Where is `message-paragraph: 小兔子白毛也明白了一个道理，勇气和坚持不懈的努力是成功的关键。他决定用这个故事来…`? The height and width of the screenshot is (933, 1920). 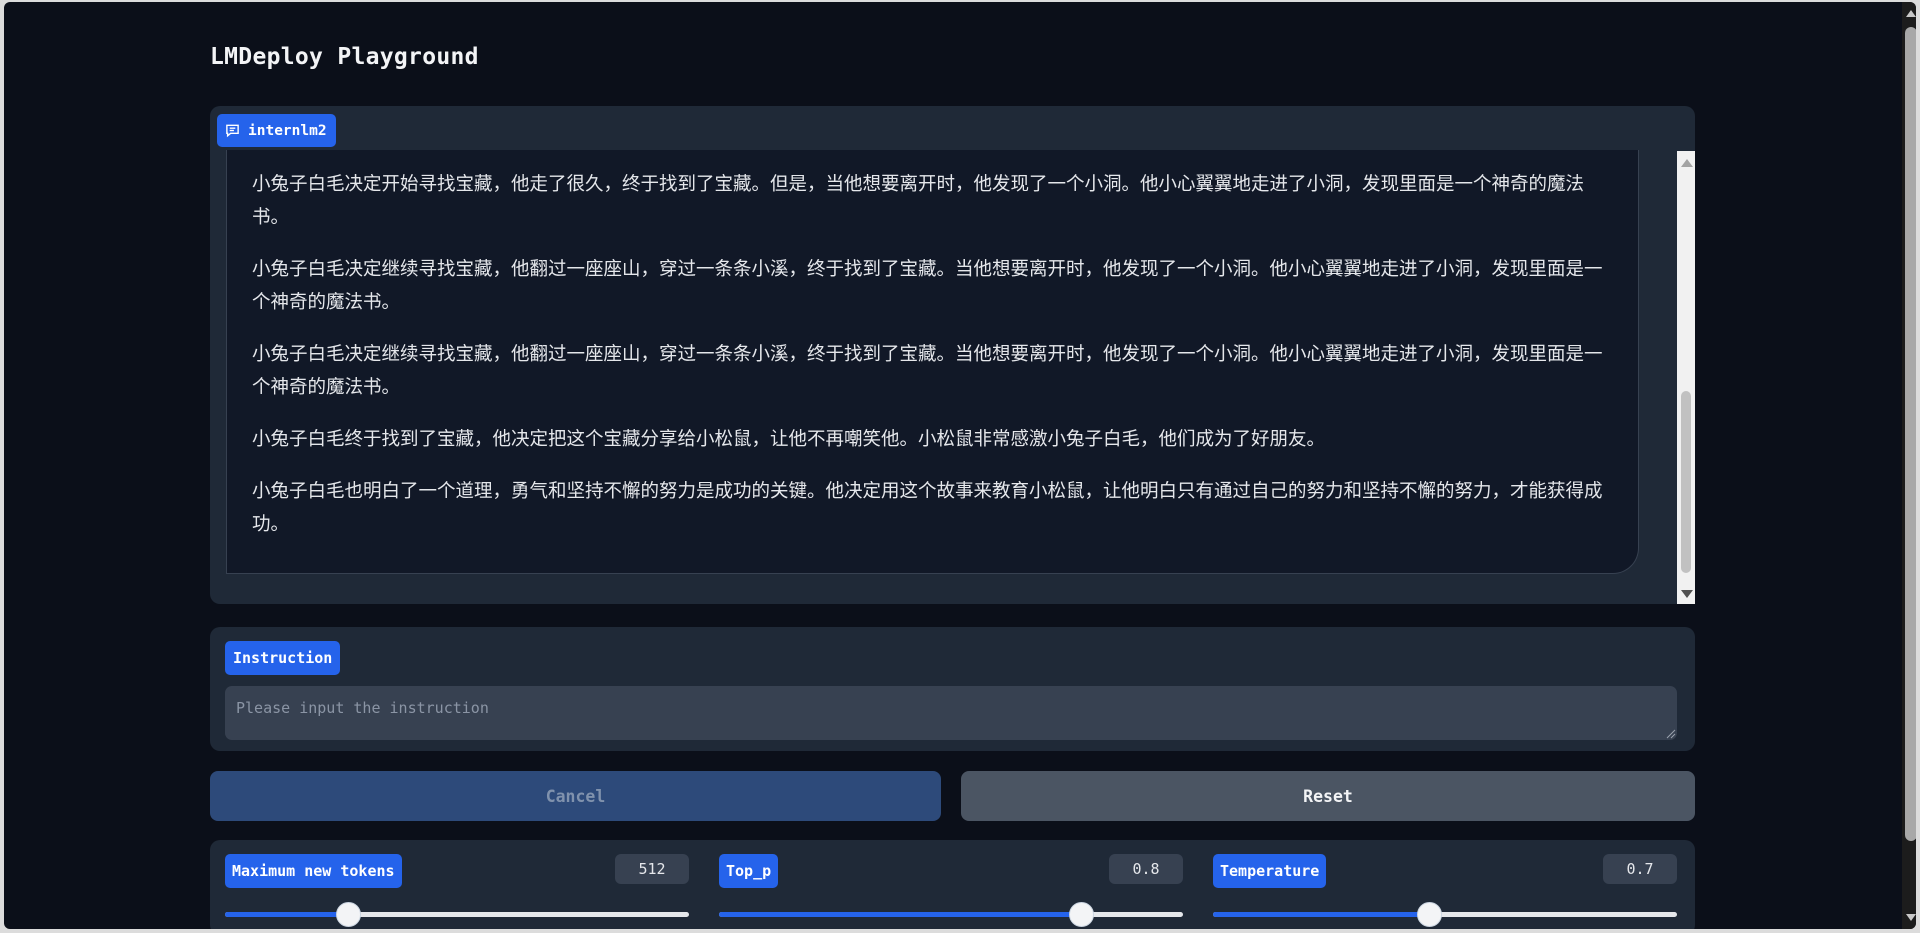
message-paragraph: 小兔子白毛也明白了一个道理，勇气和坚持不懈的努力是成功的关键。他决定用这个故事来… is located at coordinates (927, 508).